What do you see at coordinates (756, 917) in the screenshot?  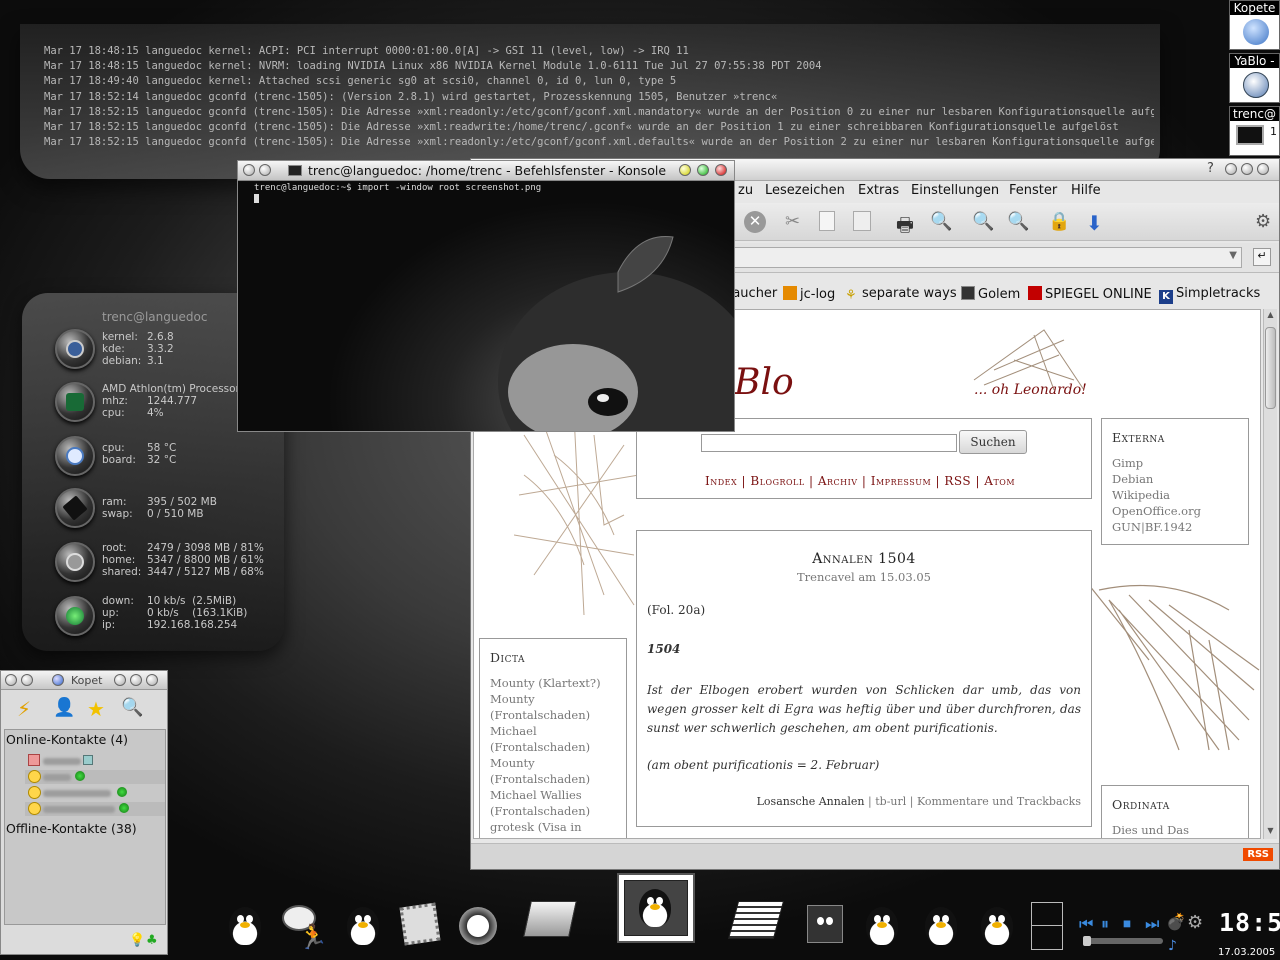 I see `documents-stack-icon` at bounding box center [756, 917].